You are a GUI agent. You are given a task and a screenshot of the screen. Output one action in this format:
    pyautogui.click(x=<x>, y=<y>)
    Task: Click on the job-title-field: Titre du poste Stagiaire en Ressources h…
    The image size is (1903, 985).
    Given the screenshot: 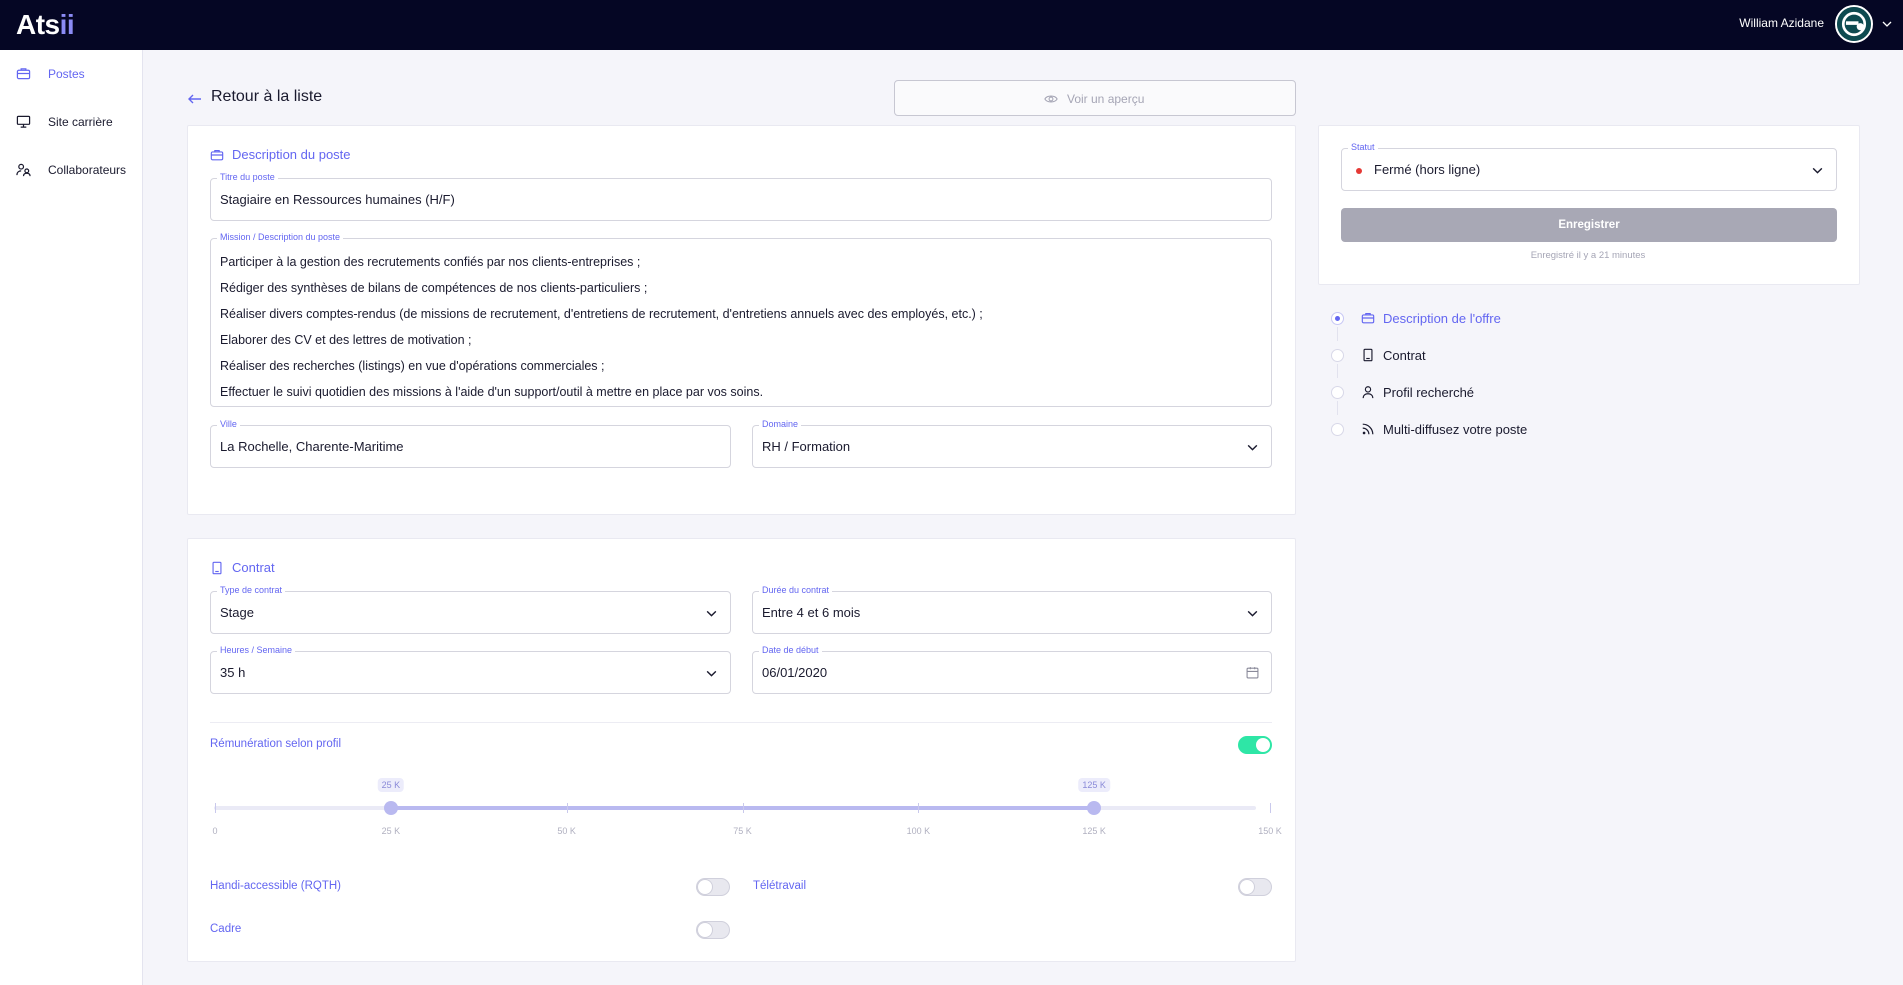 What is the action you would take?
    pyautogui.click(x=741, y=196)
    